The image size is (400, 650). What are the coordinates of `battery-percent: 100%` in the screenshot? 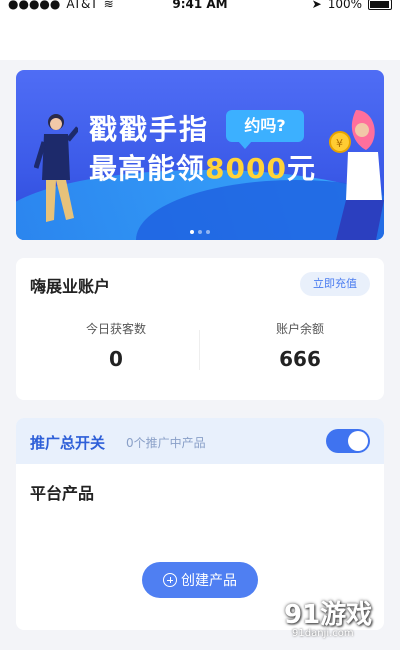 It's located at (344, 5).